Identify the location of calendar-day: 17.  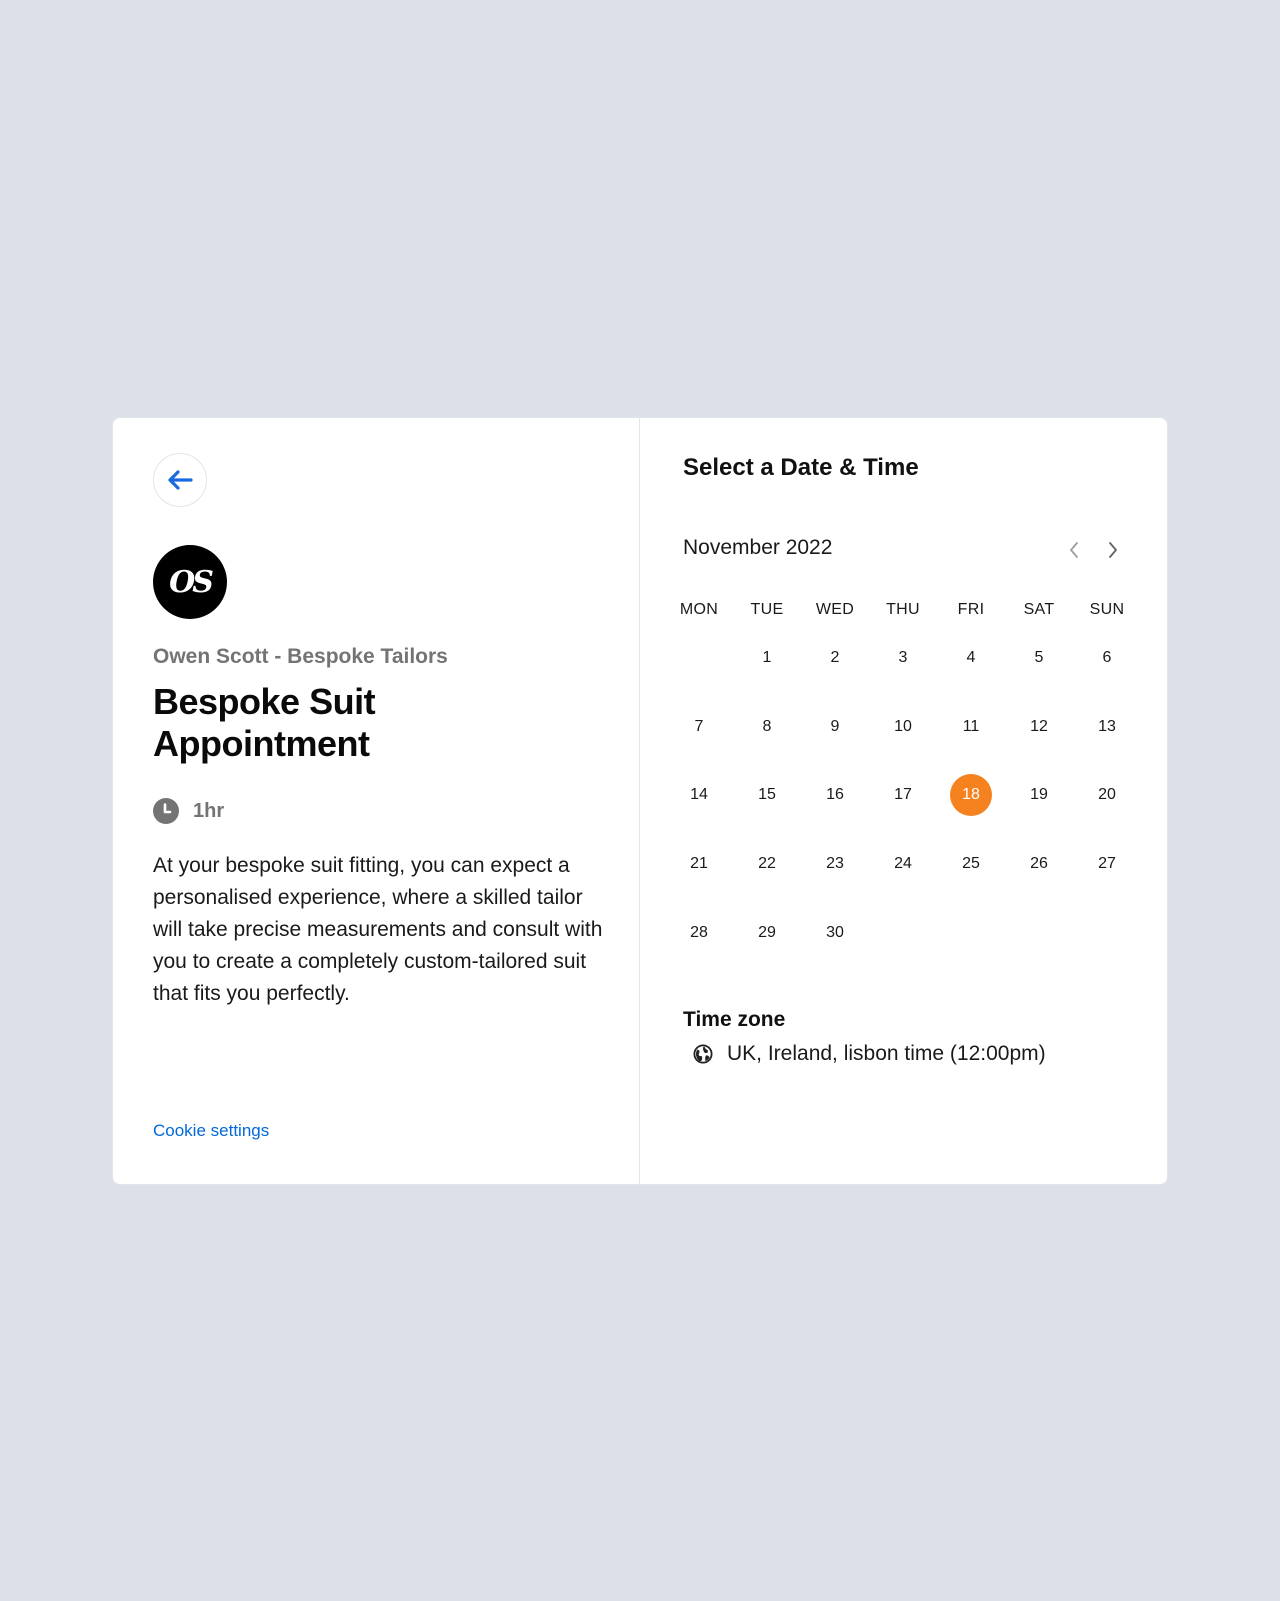
(903, 795).